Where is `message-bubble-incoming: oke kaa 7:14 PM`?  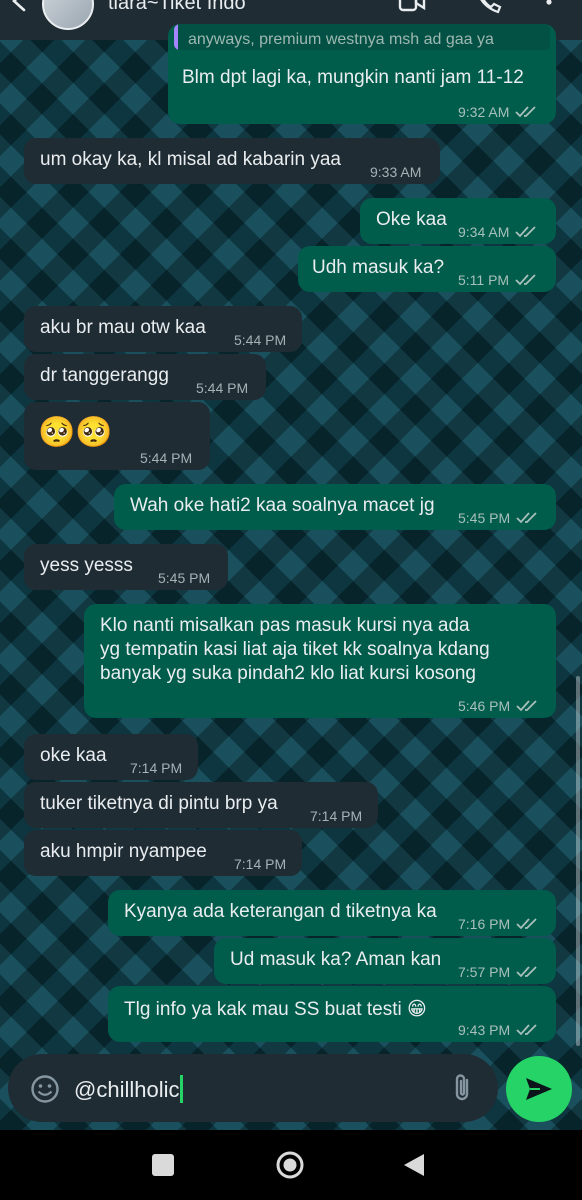 message-bubble-incoming: oke kaa 7:14 PM is located at coordinates (111, 757).